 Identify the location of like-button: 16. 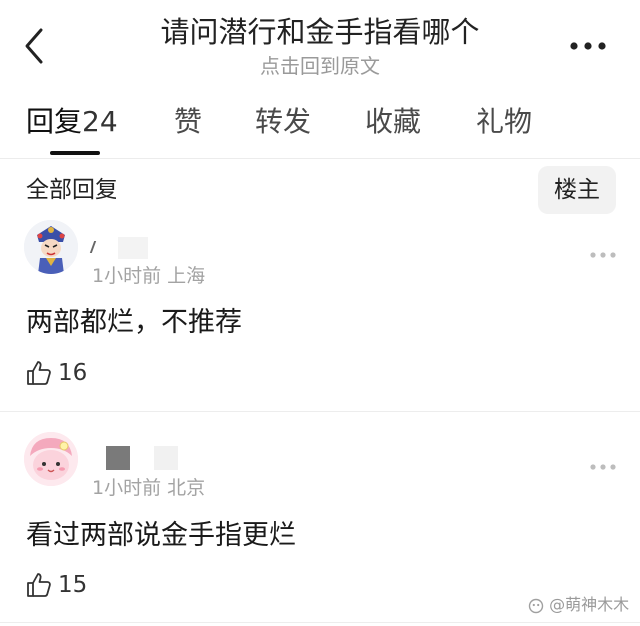
(56, 373).